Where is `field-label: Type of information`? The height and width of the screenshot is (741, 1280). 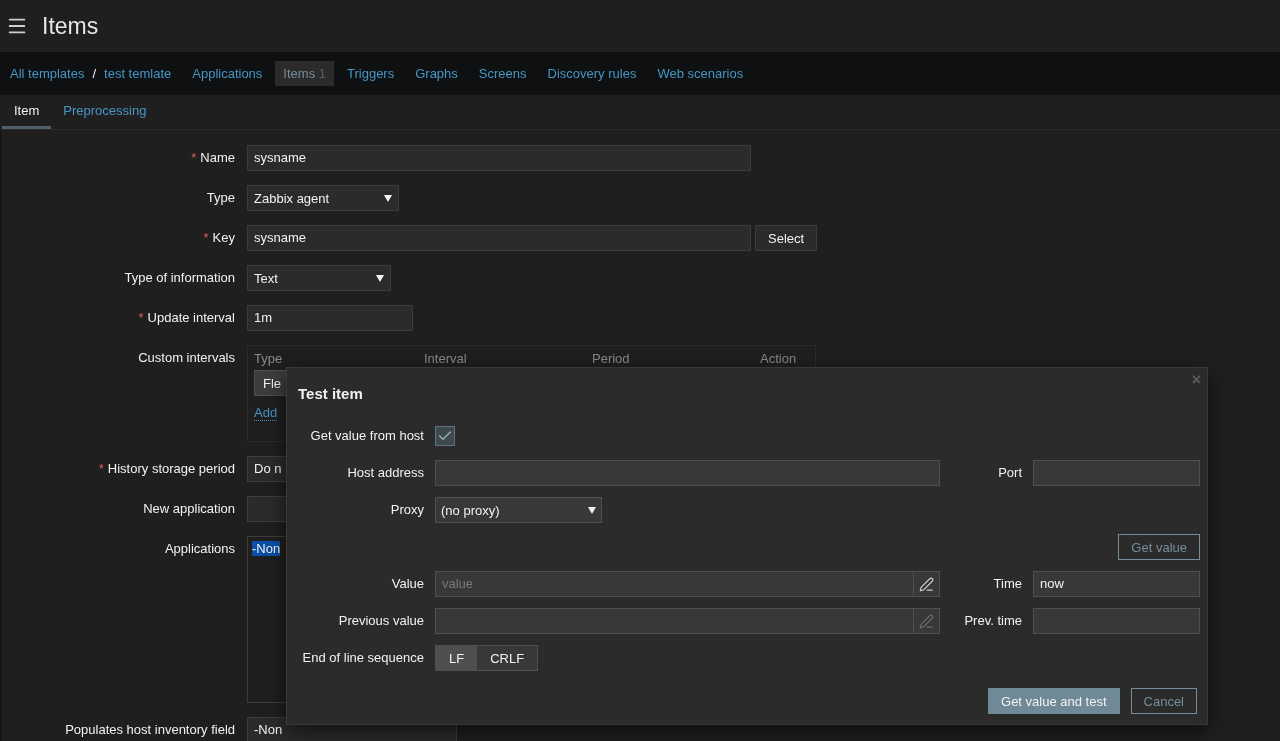 field-label: Type of information is located at coordinates (179, 278).